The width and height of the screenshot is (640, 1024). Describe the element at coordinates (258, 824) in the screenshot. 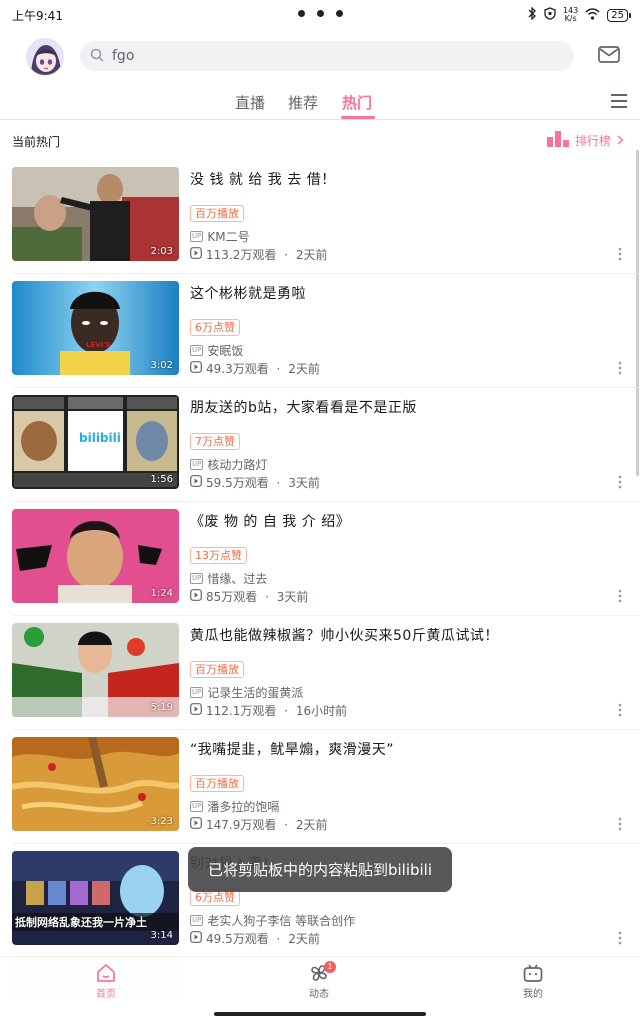

I see `video-meta: 147.9万观看 · 2天前` at that location.